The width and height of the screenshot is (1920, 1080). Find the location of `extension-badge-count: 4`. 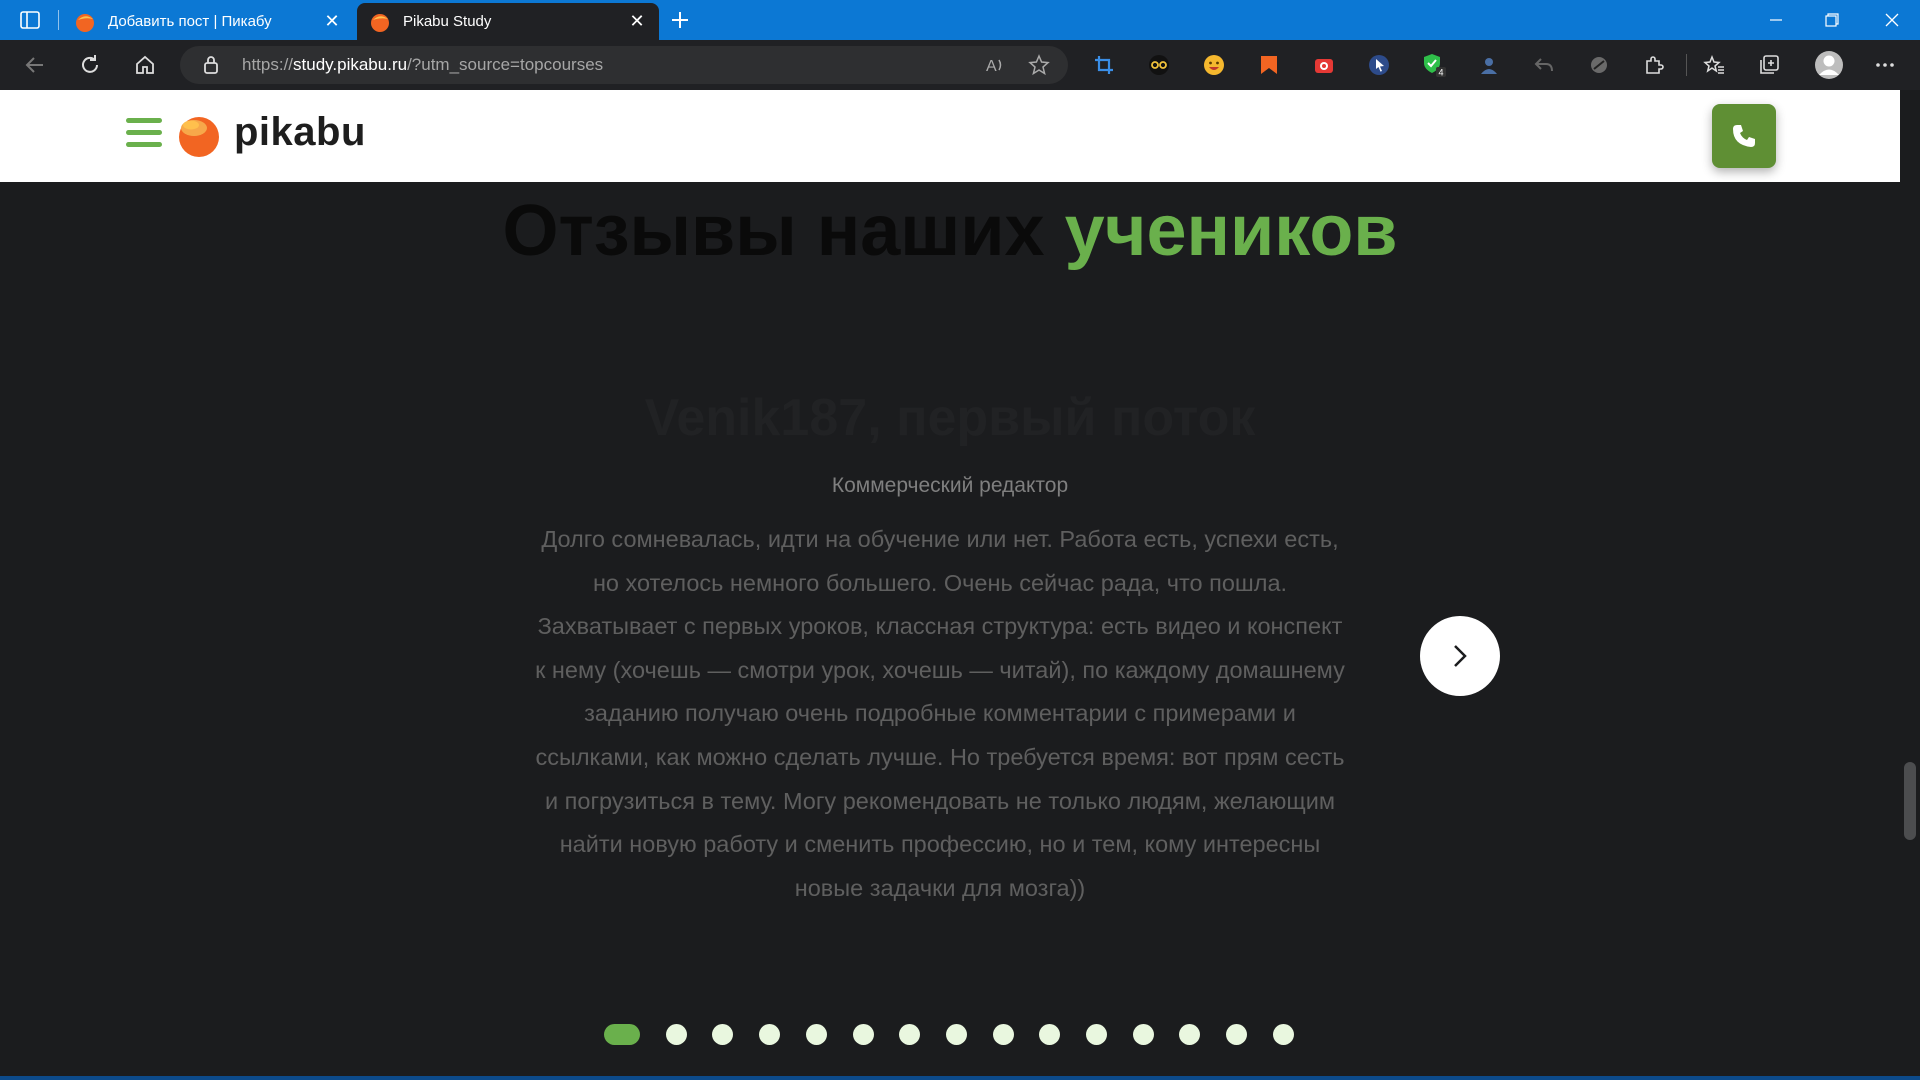

extension-badge-count: 4 is located at coordinates (1441, 73).